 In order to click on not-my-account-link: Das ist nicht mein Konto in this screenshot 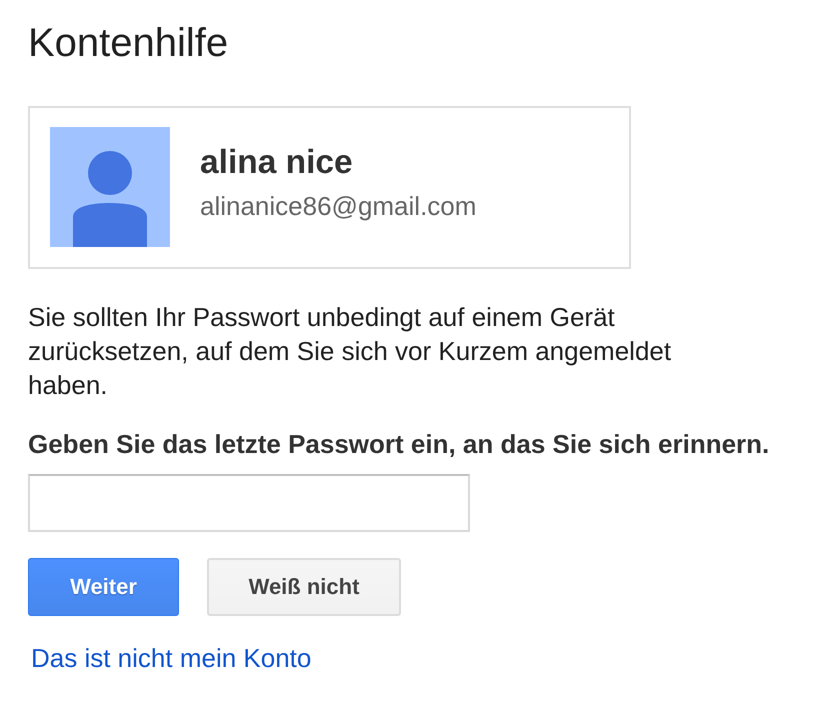, I will do `click(171, 658)`.